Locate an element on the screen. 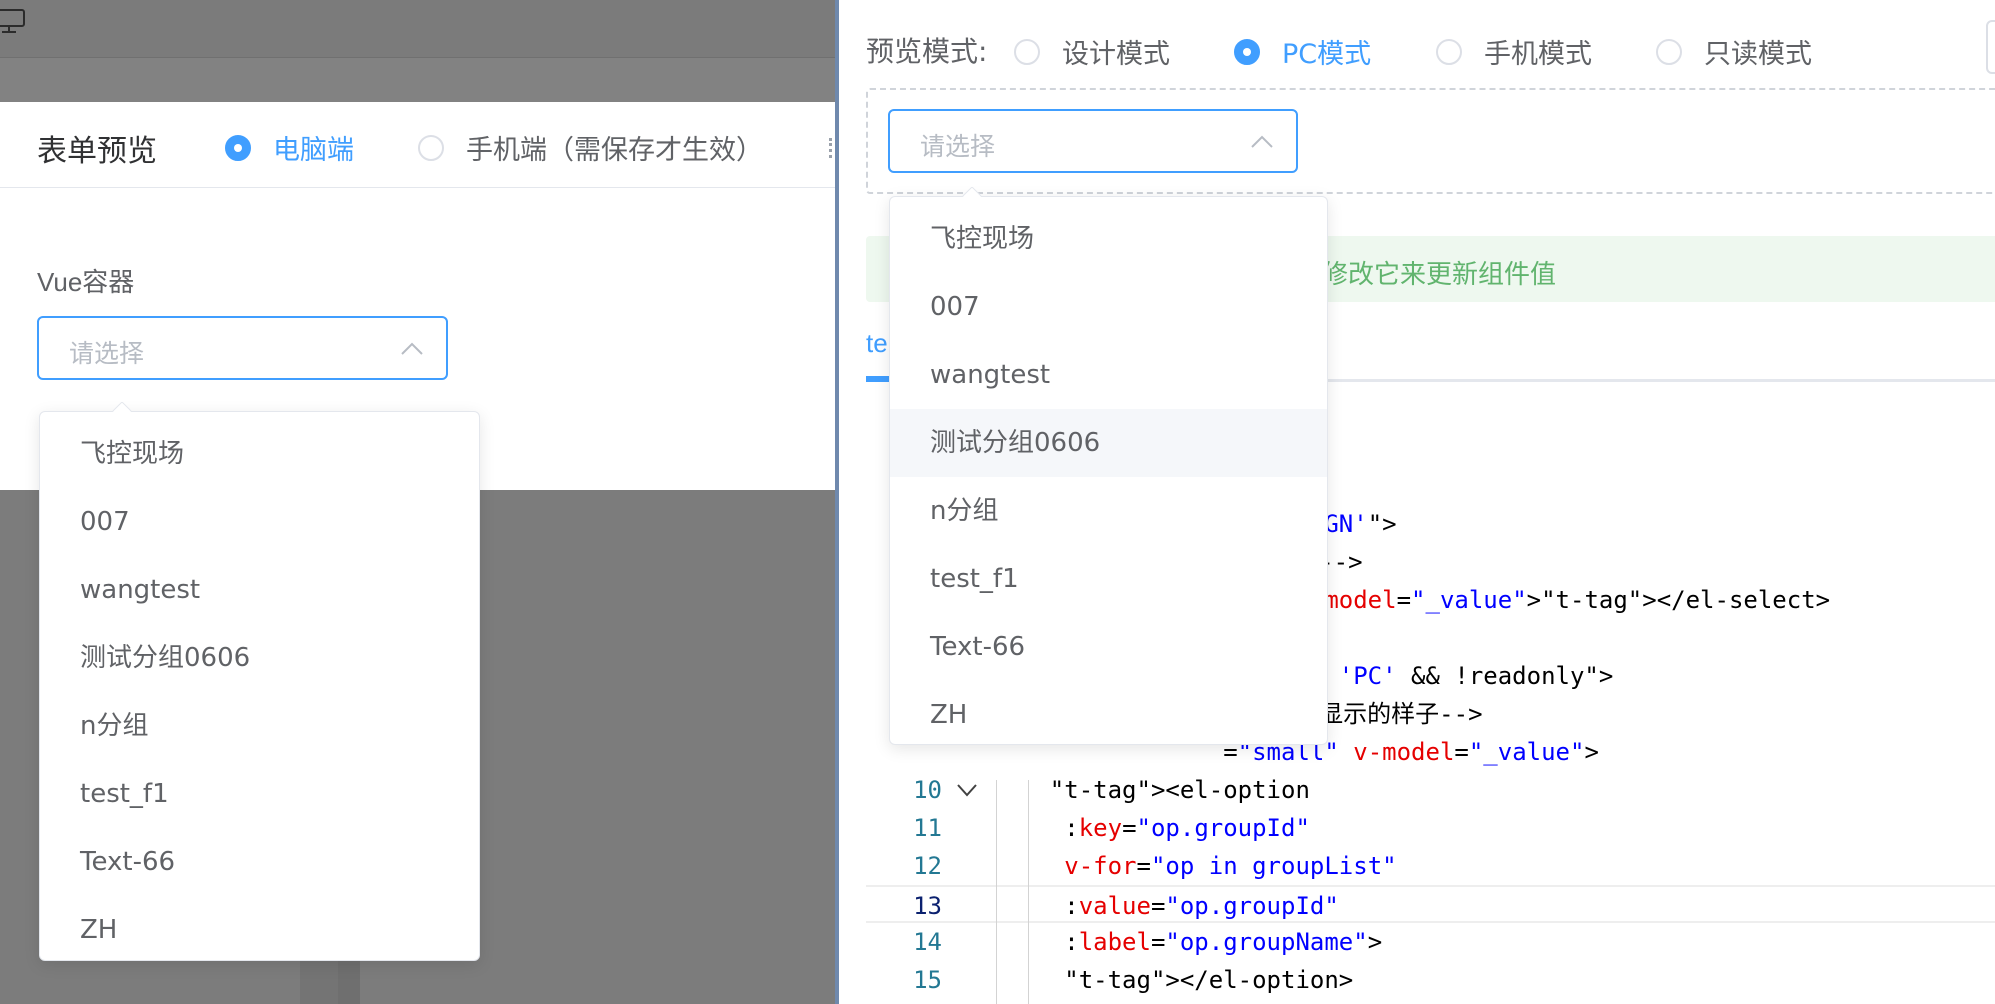 This screenshot has height=1004, width=1995. preview-mode-label: 预览模式: is located at coordinates (927, 51).